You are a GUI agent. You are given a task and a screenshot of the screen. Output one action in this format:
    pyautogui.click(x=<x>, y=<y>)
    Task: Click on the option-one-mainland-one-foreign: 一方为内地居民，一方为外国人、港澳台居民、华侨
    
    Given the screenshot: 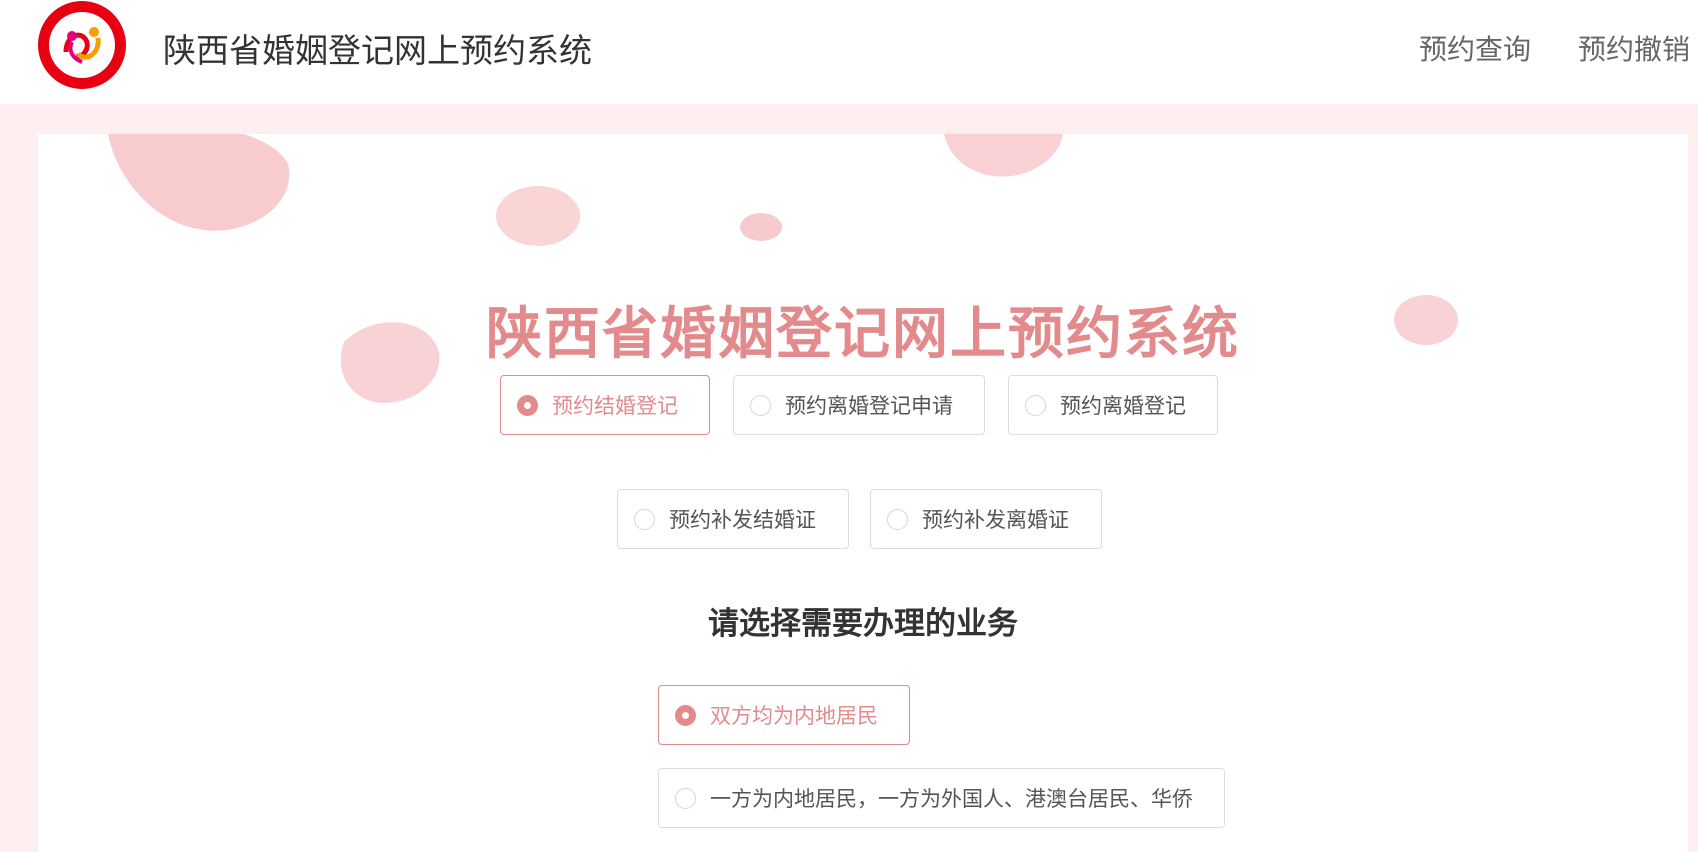 What is the action you would take?
    pyautogui.click(x=941, y=798)
    